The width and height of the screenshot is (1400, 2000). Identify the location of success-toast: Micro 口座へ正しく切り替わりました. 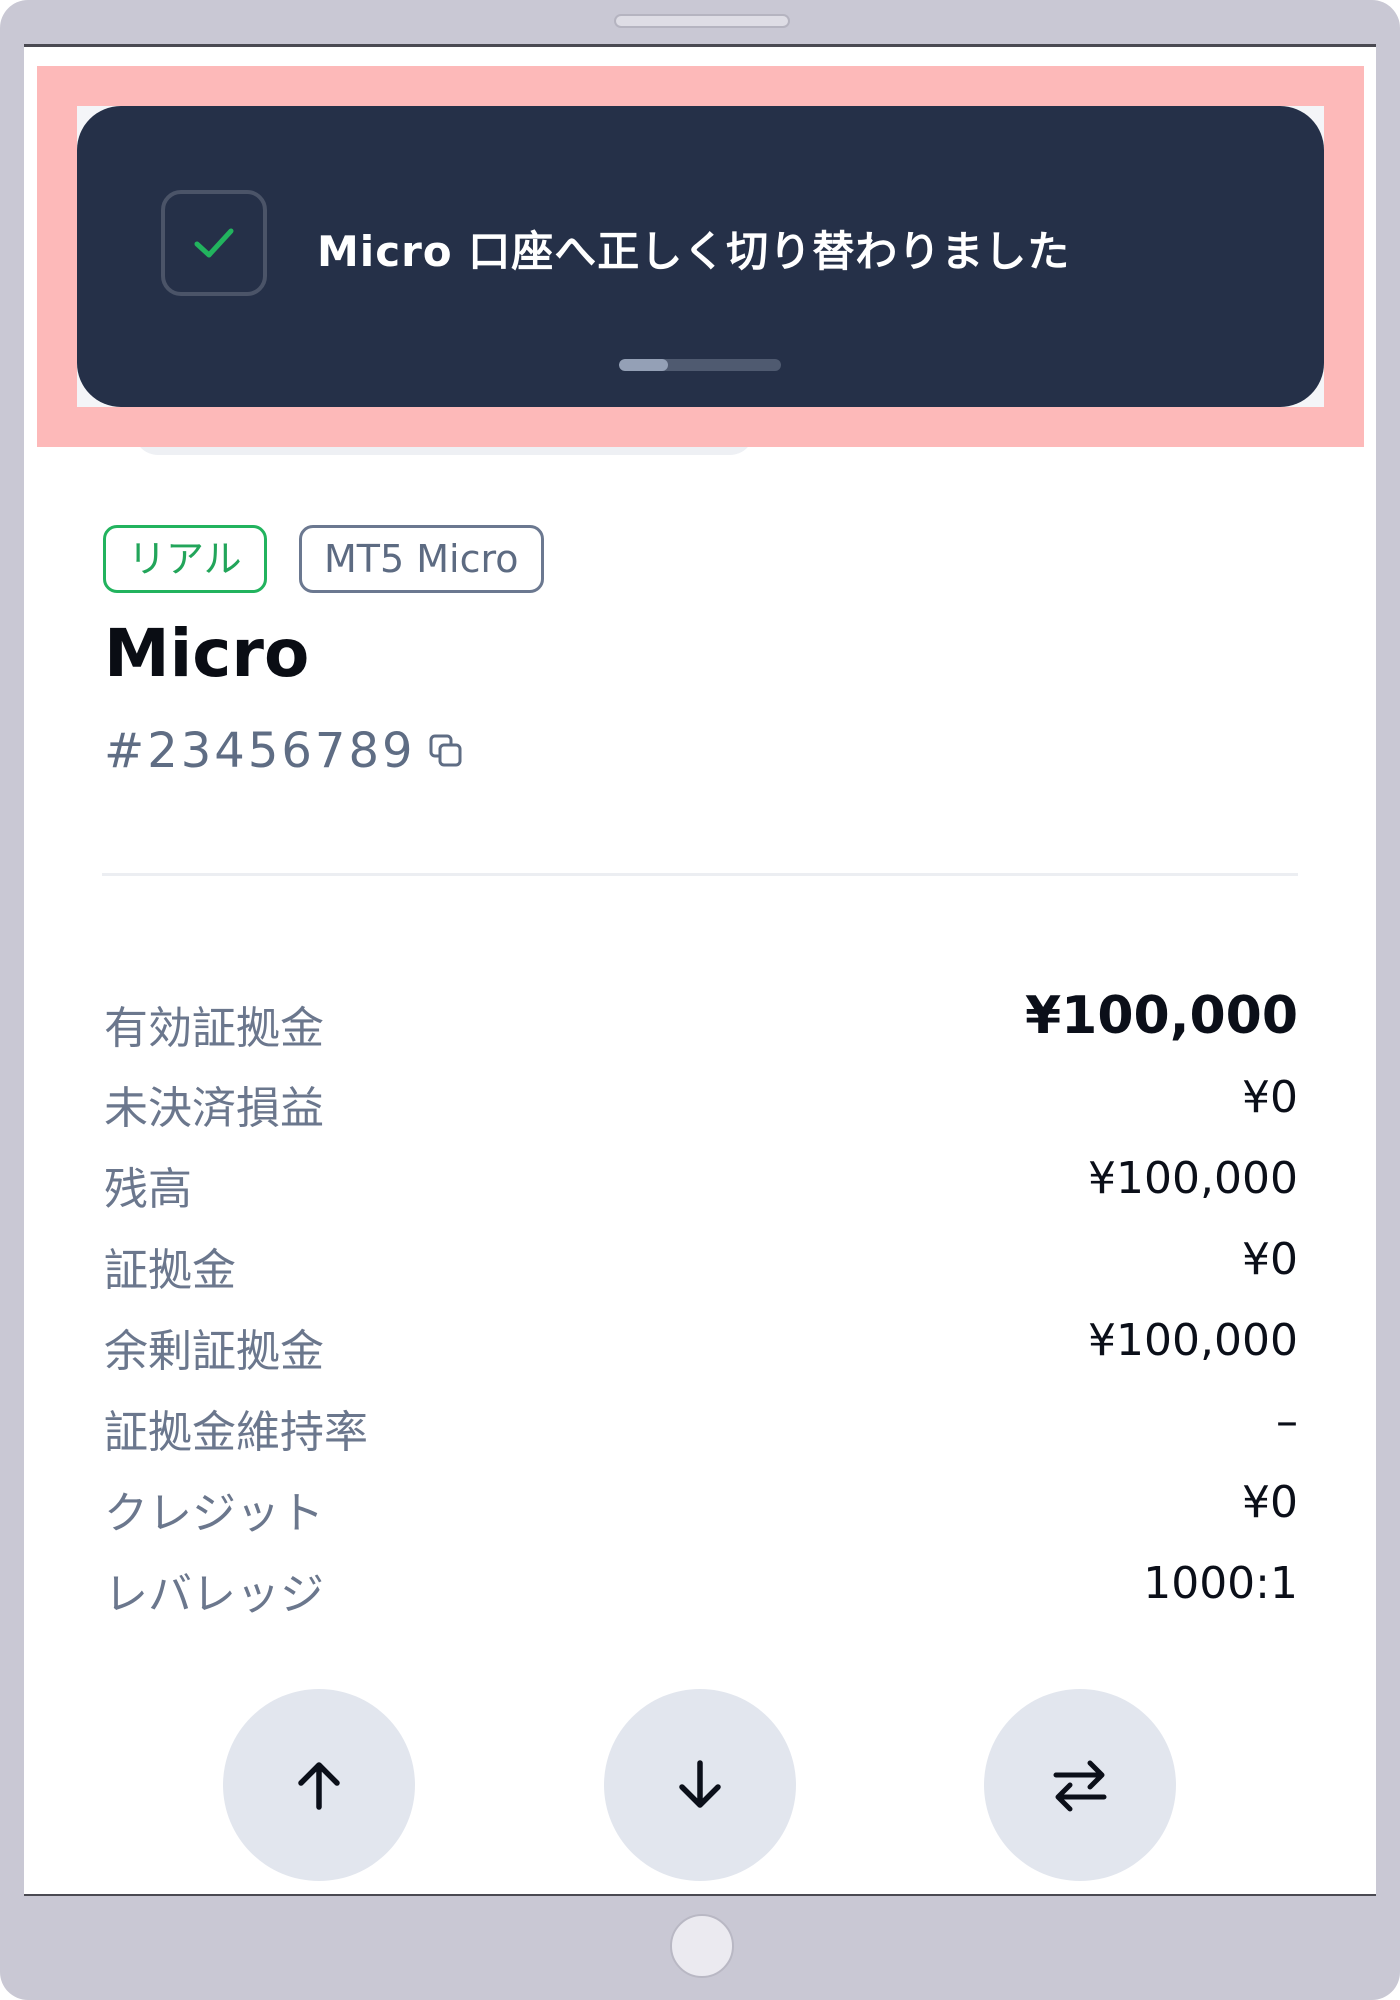
(700, 256).